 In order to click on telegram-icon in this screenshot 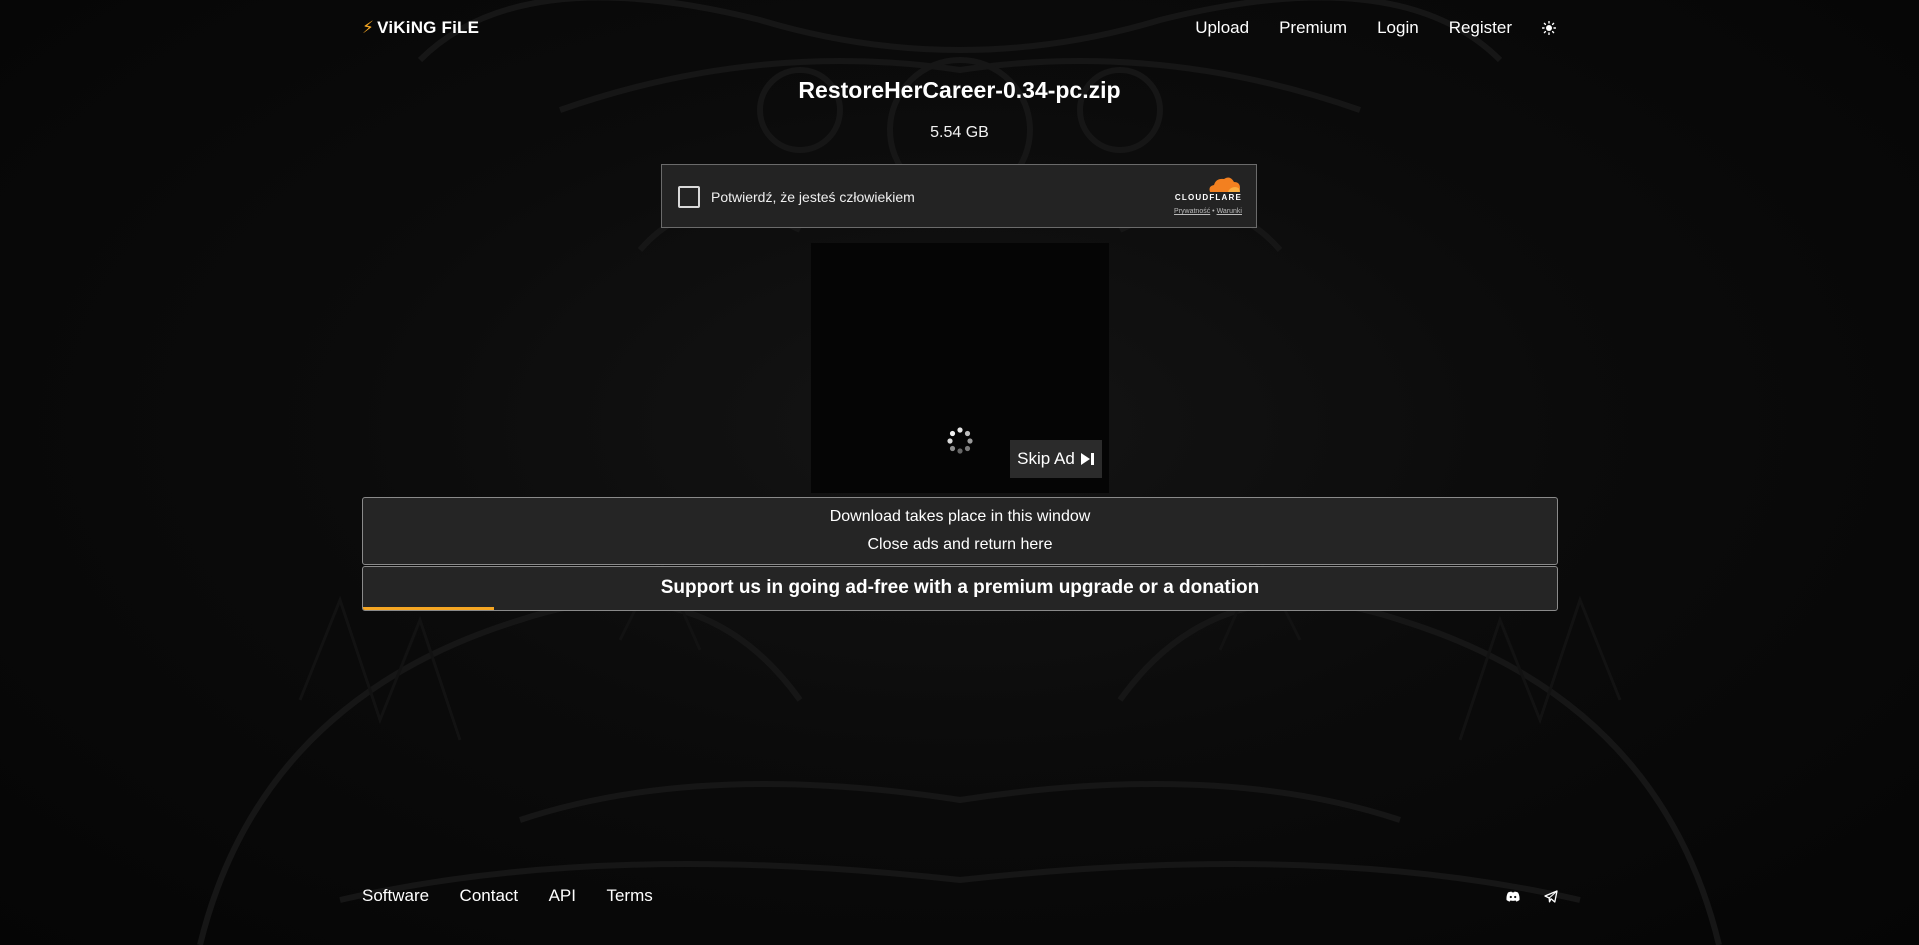, I will do `click(1551, 896)`.